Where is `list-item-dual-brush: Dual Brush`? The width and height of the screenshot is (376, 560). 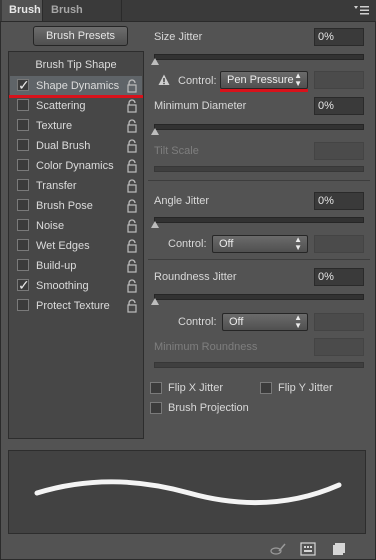 list-item-dual-brush: Dual Brush is located at coordinates (76, 146).